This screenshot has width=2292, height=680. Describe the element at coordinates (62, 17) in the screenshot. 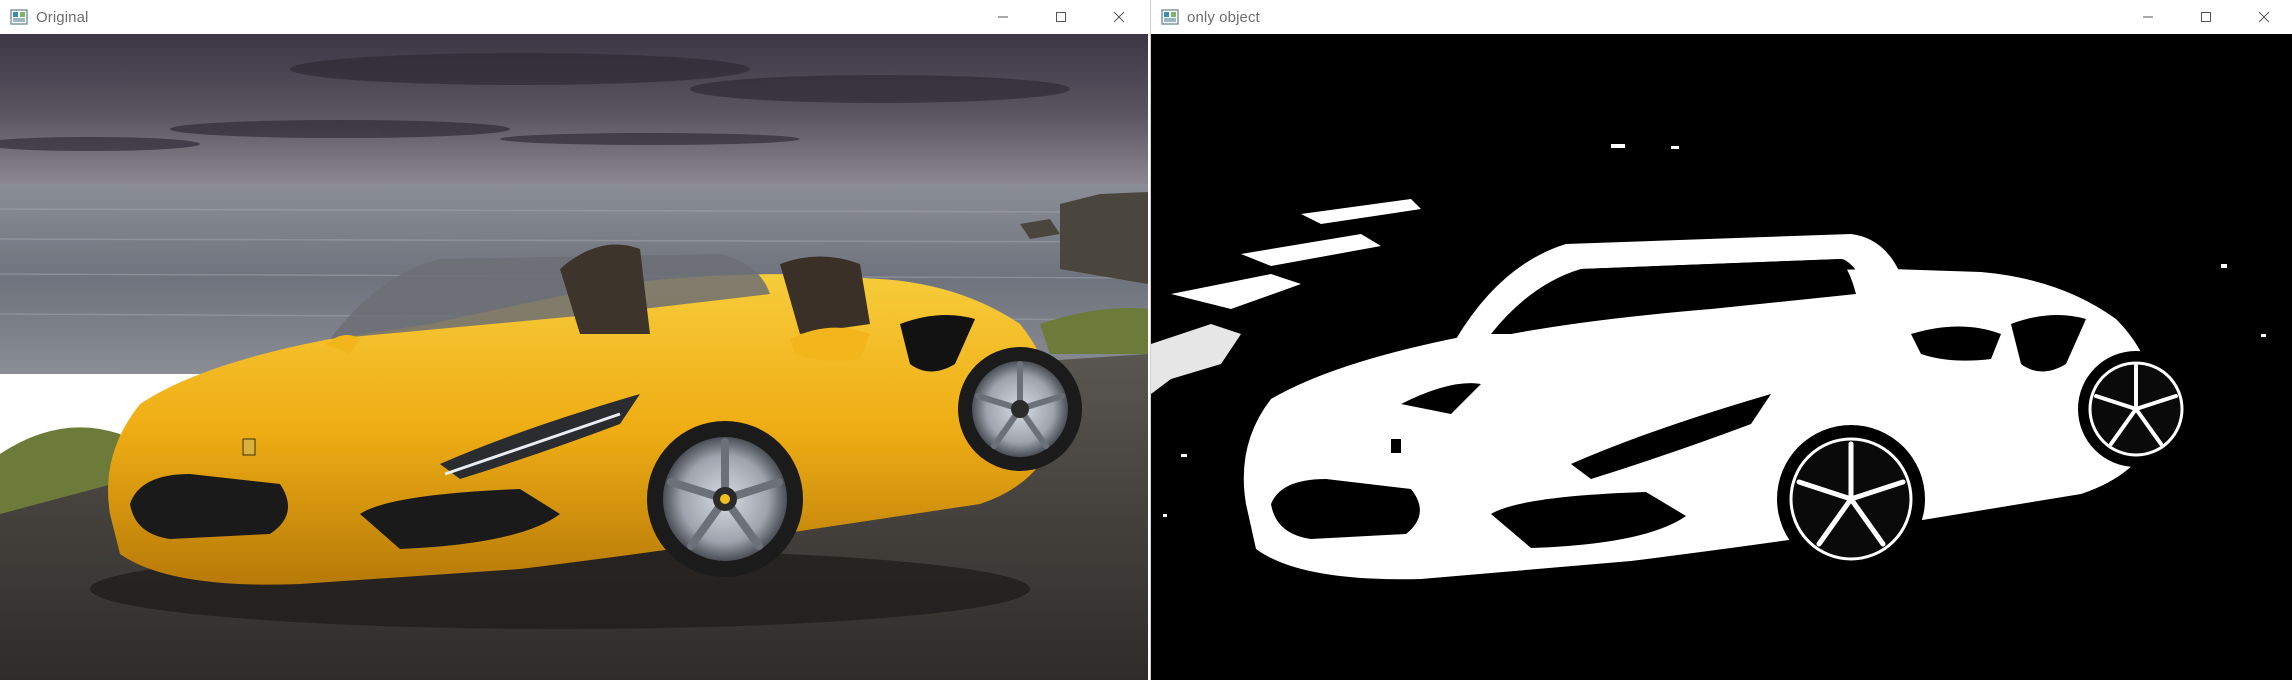

I see `window-title: Original` at that location.